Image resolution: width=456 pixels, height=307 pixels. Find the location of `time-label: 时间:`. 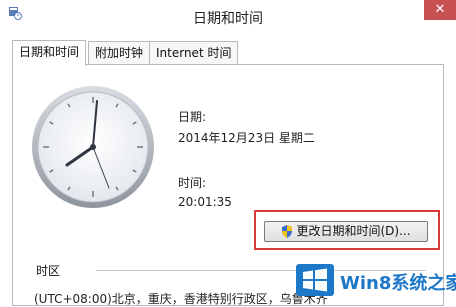

time-label: 时间: is located at coordinates (192, 183).